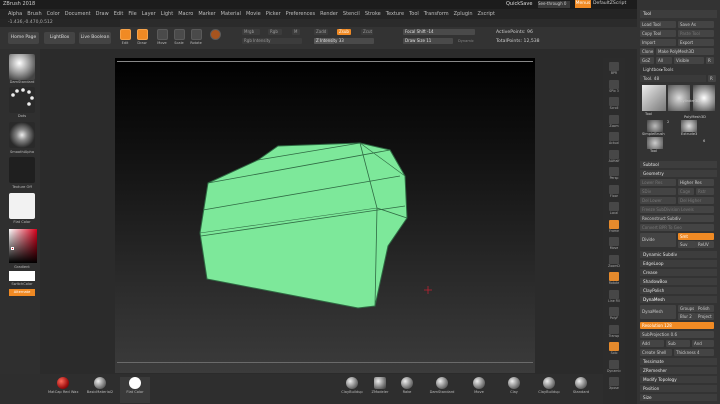 The height and width of the screenshot is (404, 720). I want to click on rotate-button: Rotate, so click(196, 38).